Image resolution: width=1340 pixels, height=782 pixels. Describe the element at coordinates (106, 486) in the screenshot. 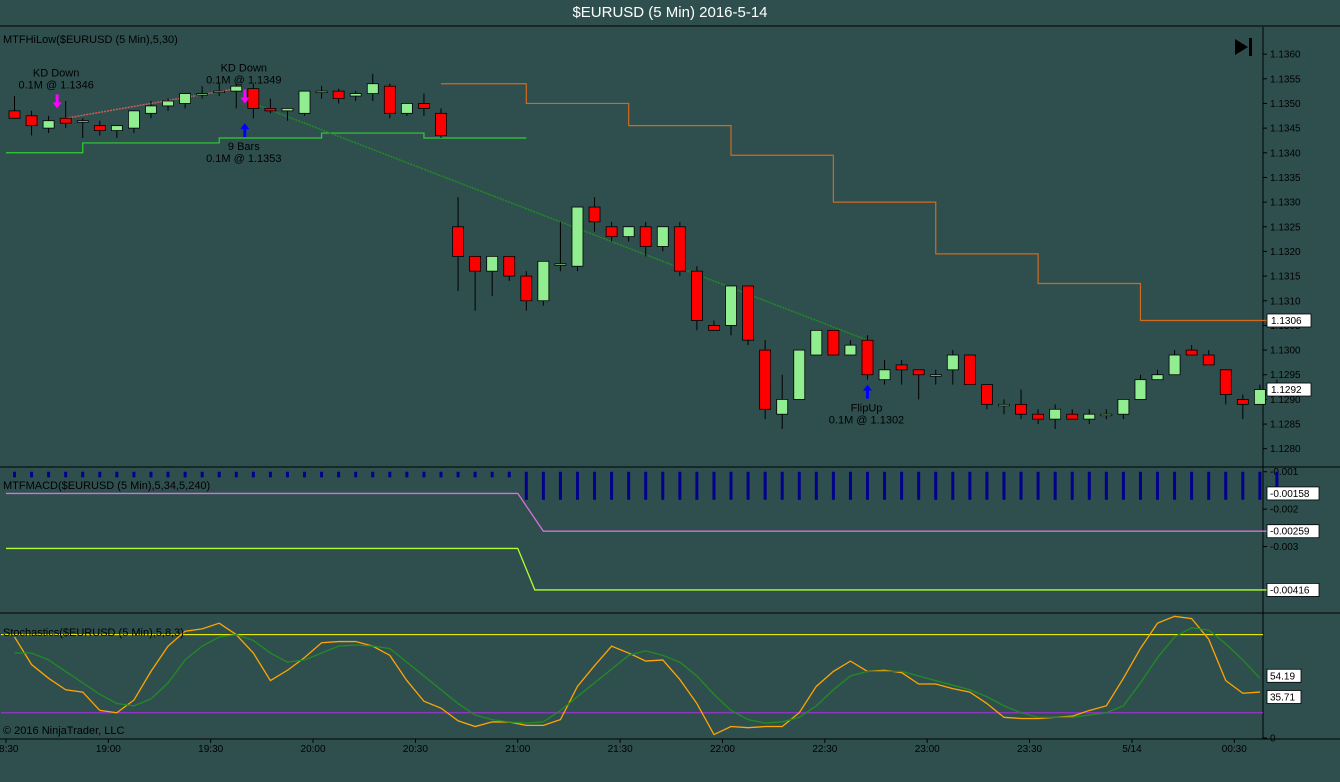

I see `macd-panel-label: MTFMACD($EURUSD (5 Min),5,34,5,240)` at that location.